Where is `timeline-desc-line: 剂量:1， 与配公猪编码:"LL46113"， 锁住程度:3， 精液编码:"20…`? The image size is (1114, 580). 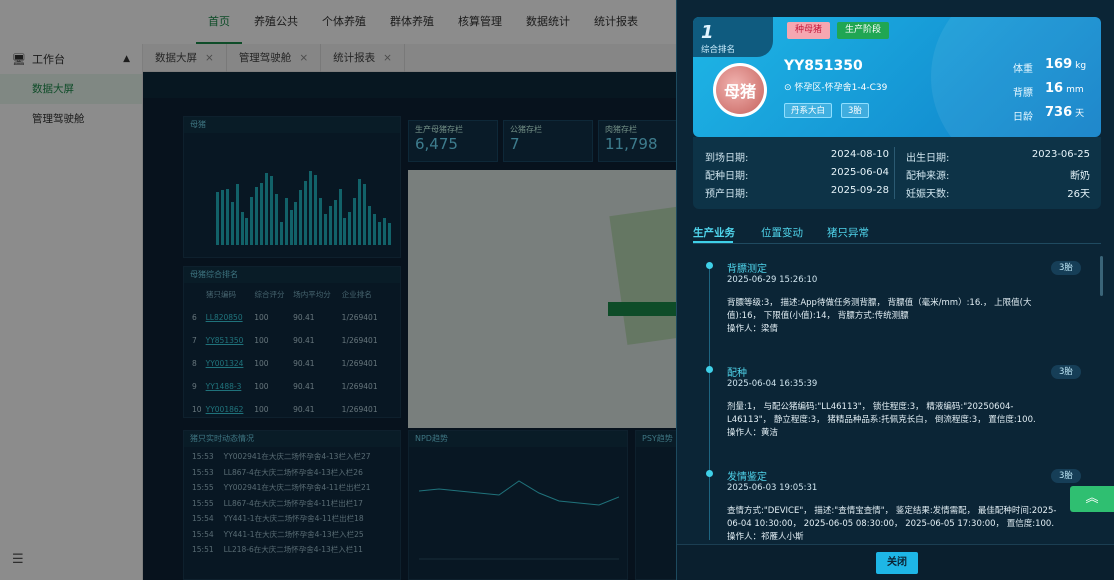 timeline-desc-line: 剂量:1， 与配公猪编码:"LL46113"， 锁住程度:3， 精液编码:"20… is located at coordinates (881, 413).